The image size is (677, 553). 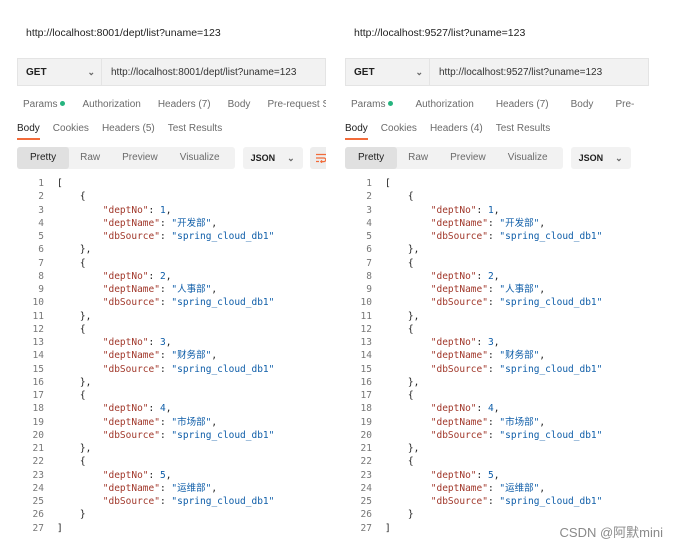 I want to click on line-number: 5, so click(x=369, y=236).